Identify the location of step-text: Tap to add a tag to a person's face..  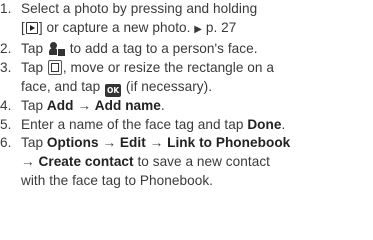
(139, 48).